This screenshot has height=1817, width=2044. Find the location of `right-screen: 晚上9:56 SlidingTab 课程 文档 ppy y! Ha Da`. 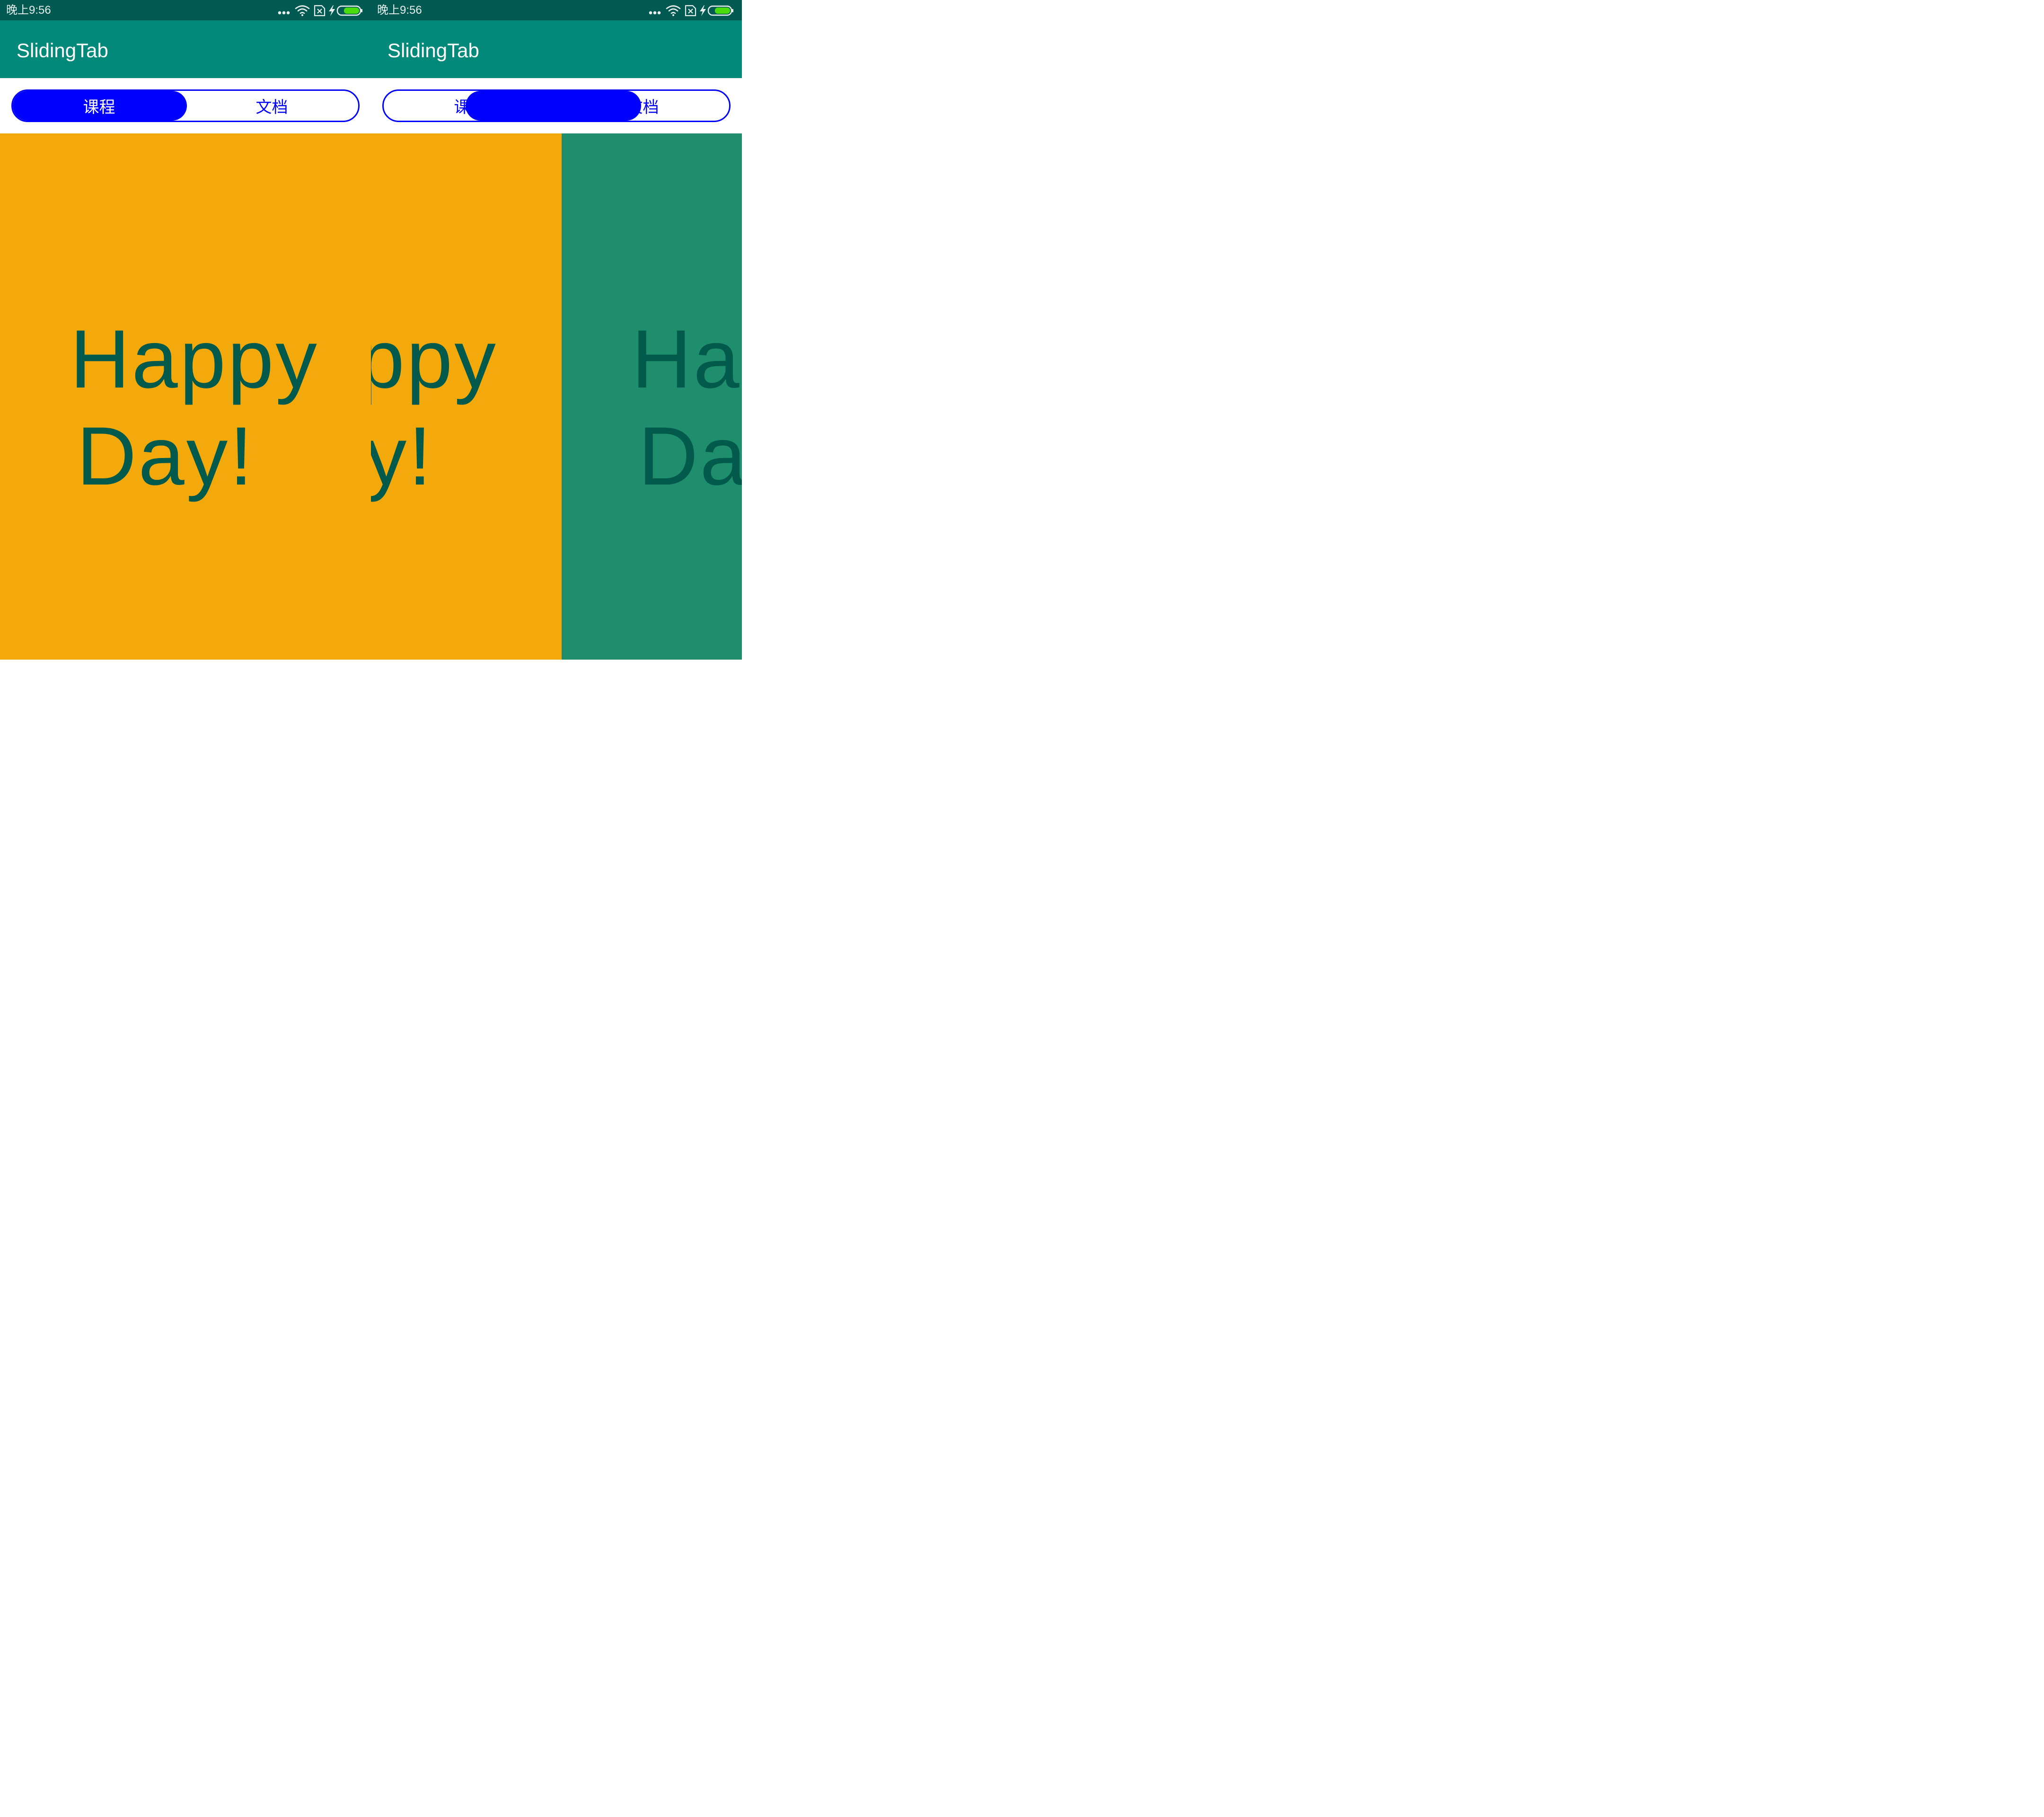

right-screen: 晚上9:56 SlidingTab 课程 文档 ppy y! Ha Da is located at coordinates (556, 330).